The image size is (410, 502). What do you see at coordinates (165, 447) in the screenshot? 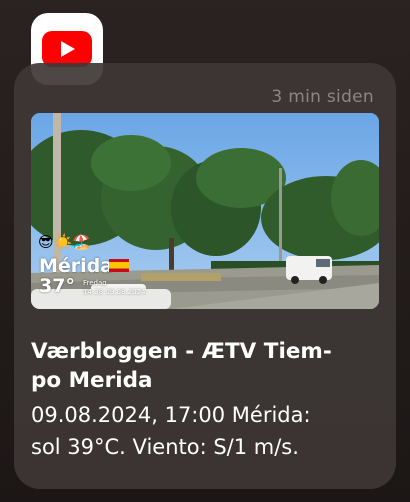
I see `notification-body-line-2: sol 39°C. Viento: S/1 m/s.` at bounding box center [165, 447].